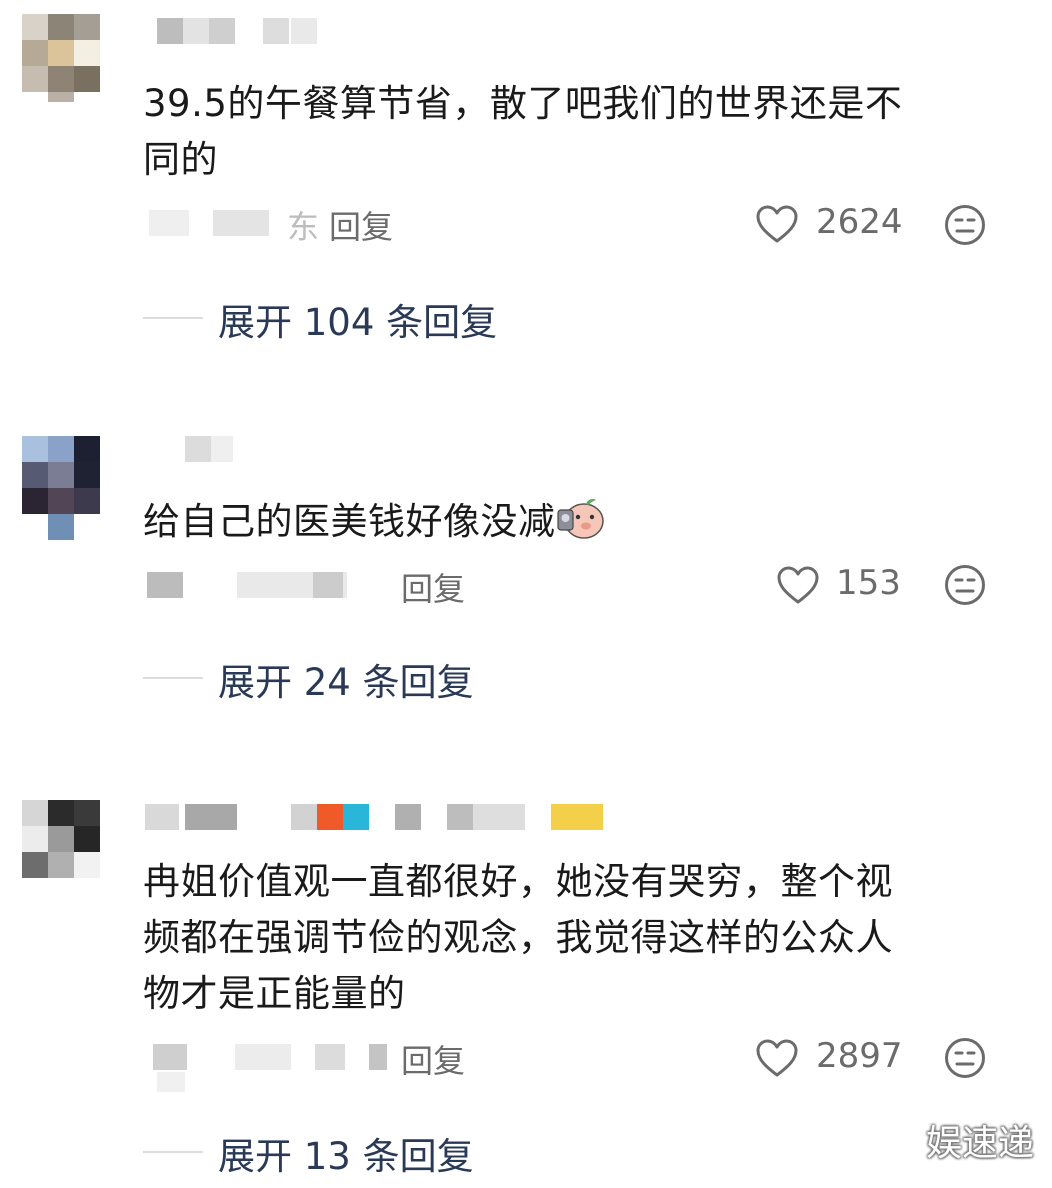  I want to click on comment-text-line: 39.5的午餐算节省，散了吧我们的世界还是不, so click(523, 103).